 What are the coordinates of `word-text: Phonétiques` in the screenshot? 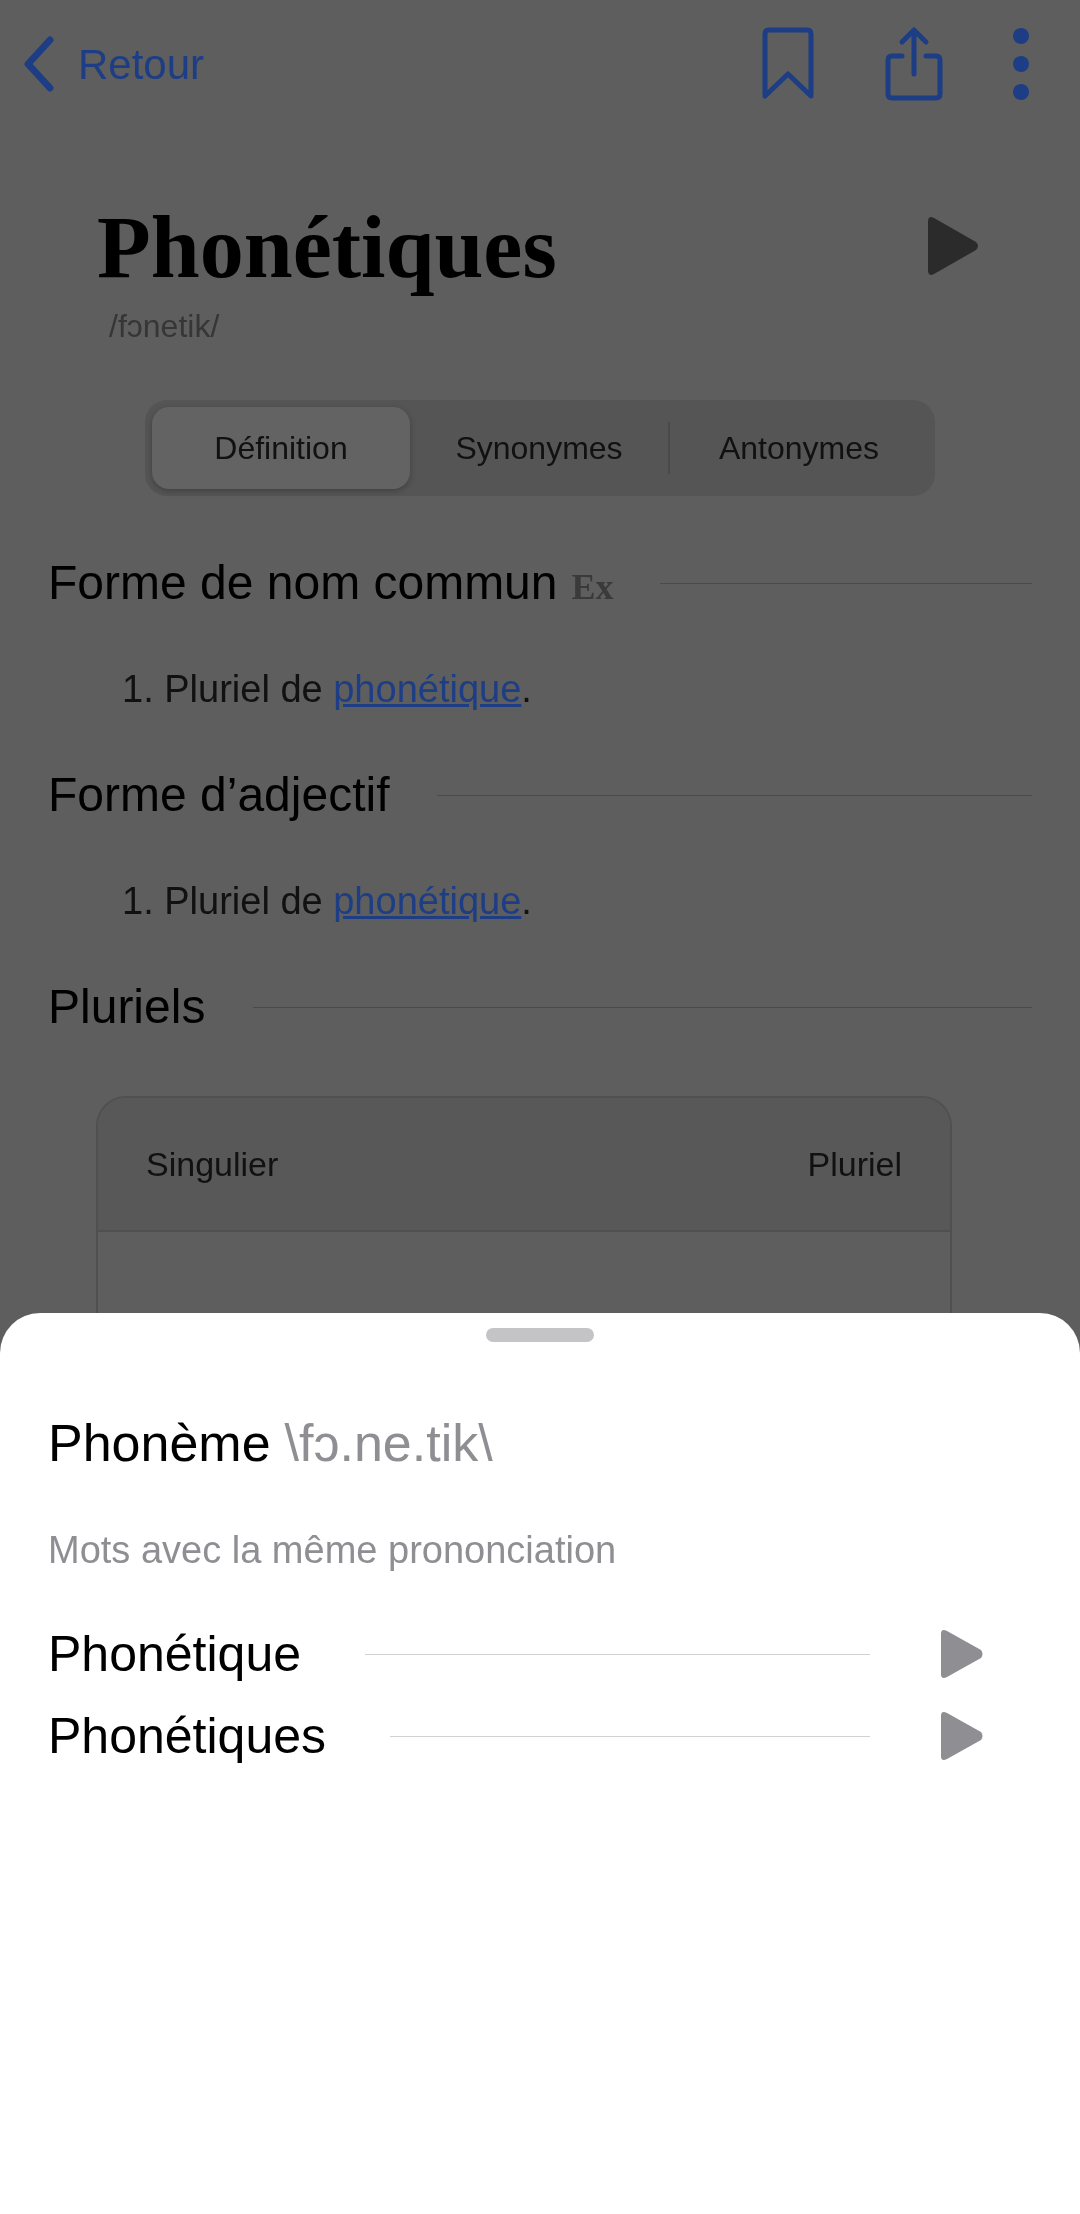 It's located at (187, 1736).